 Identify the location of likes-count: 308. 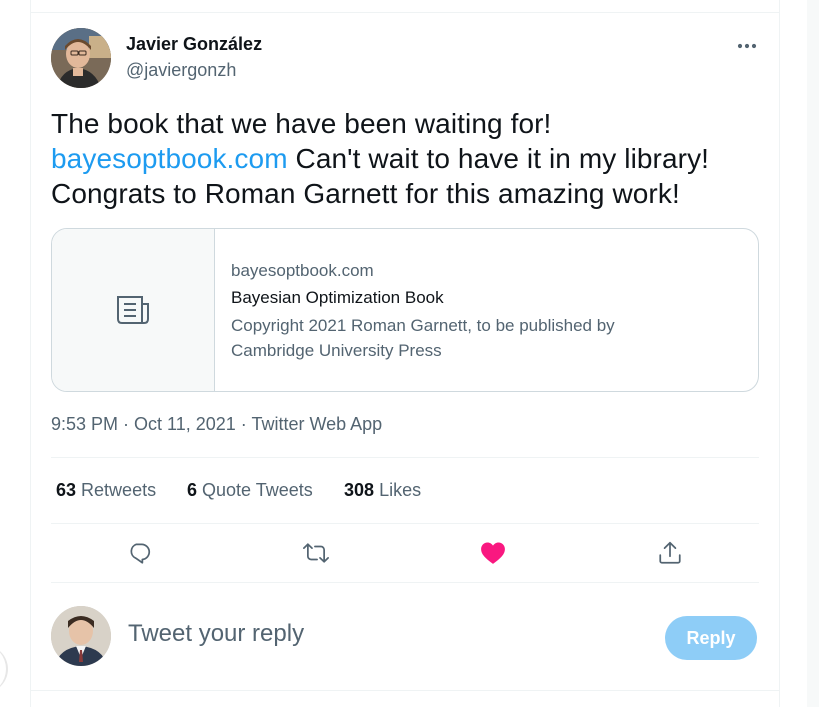
(359, 490).